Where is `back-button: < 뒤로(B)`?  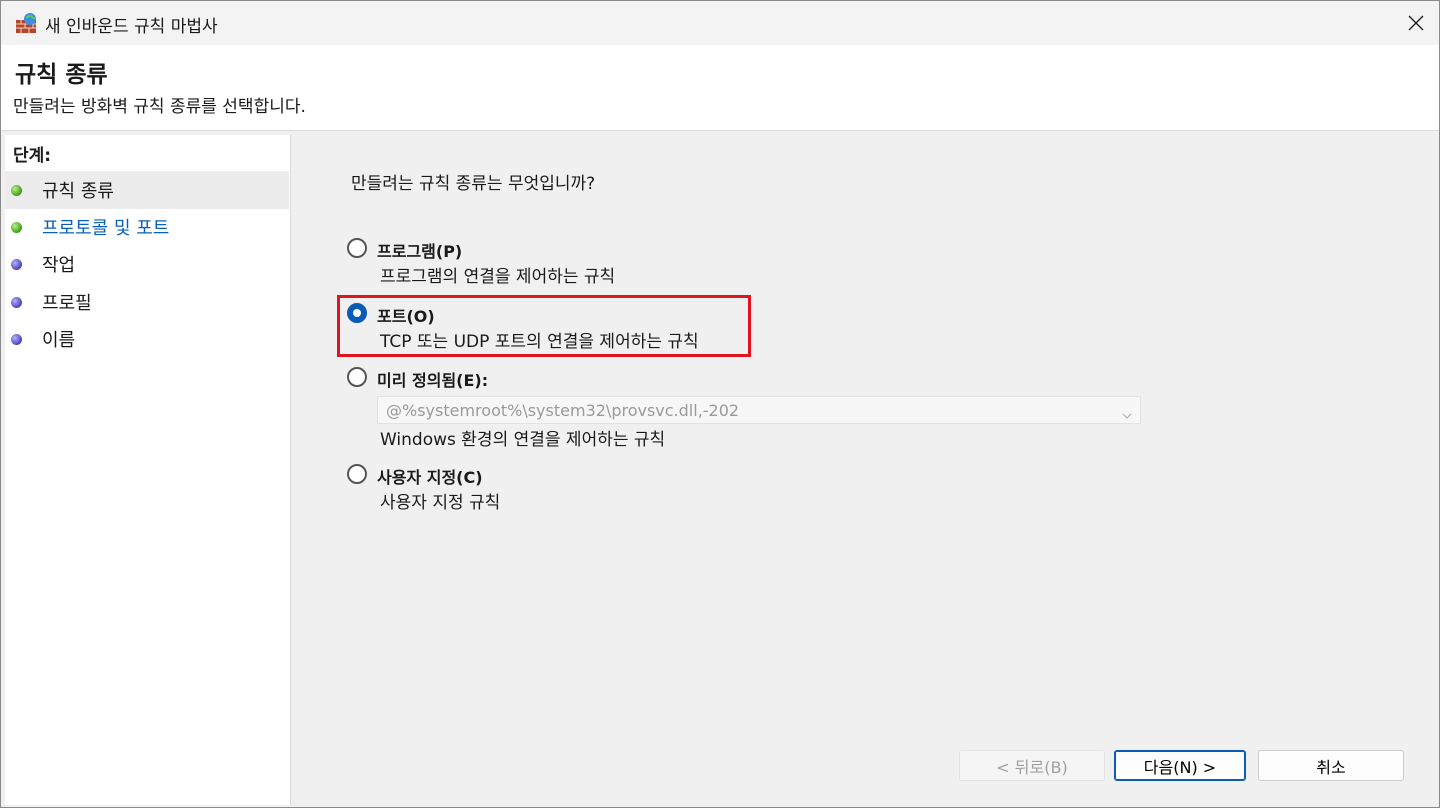 back-button: < 뒤로(B) is located at coordinates (1032, 765).